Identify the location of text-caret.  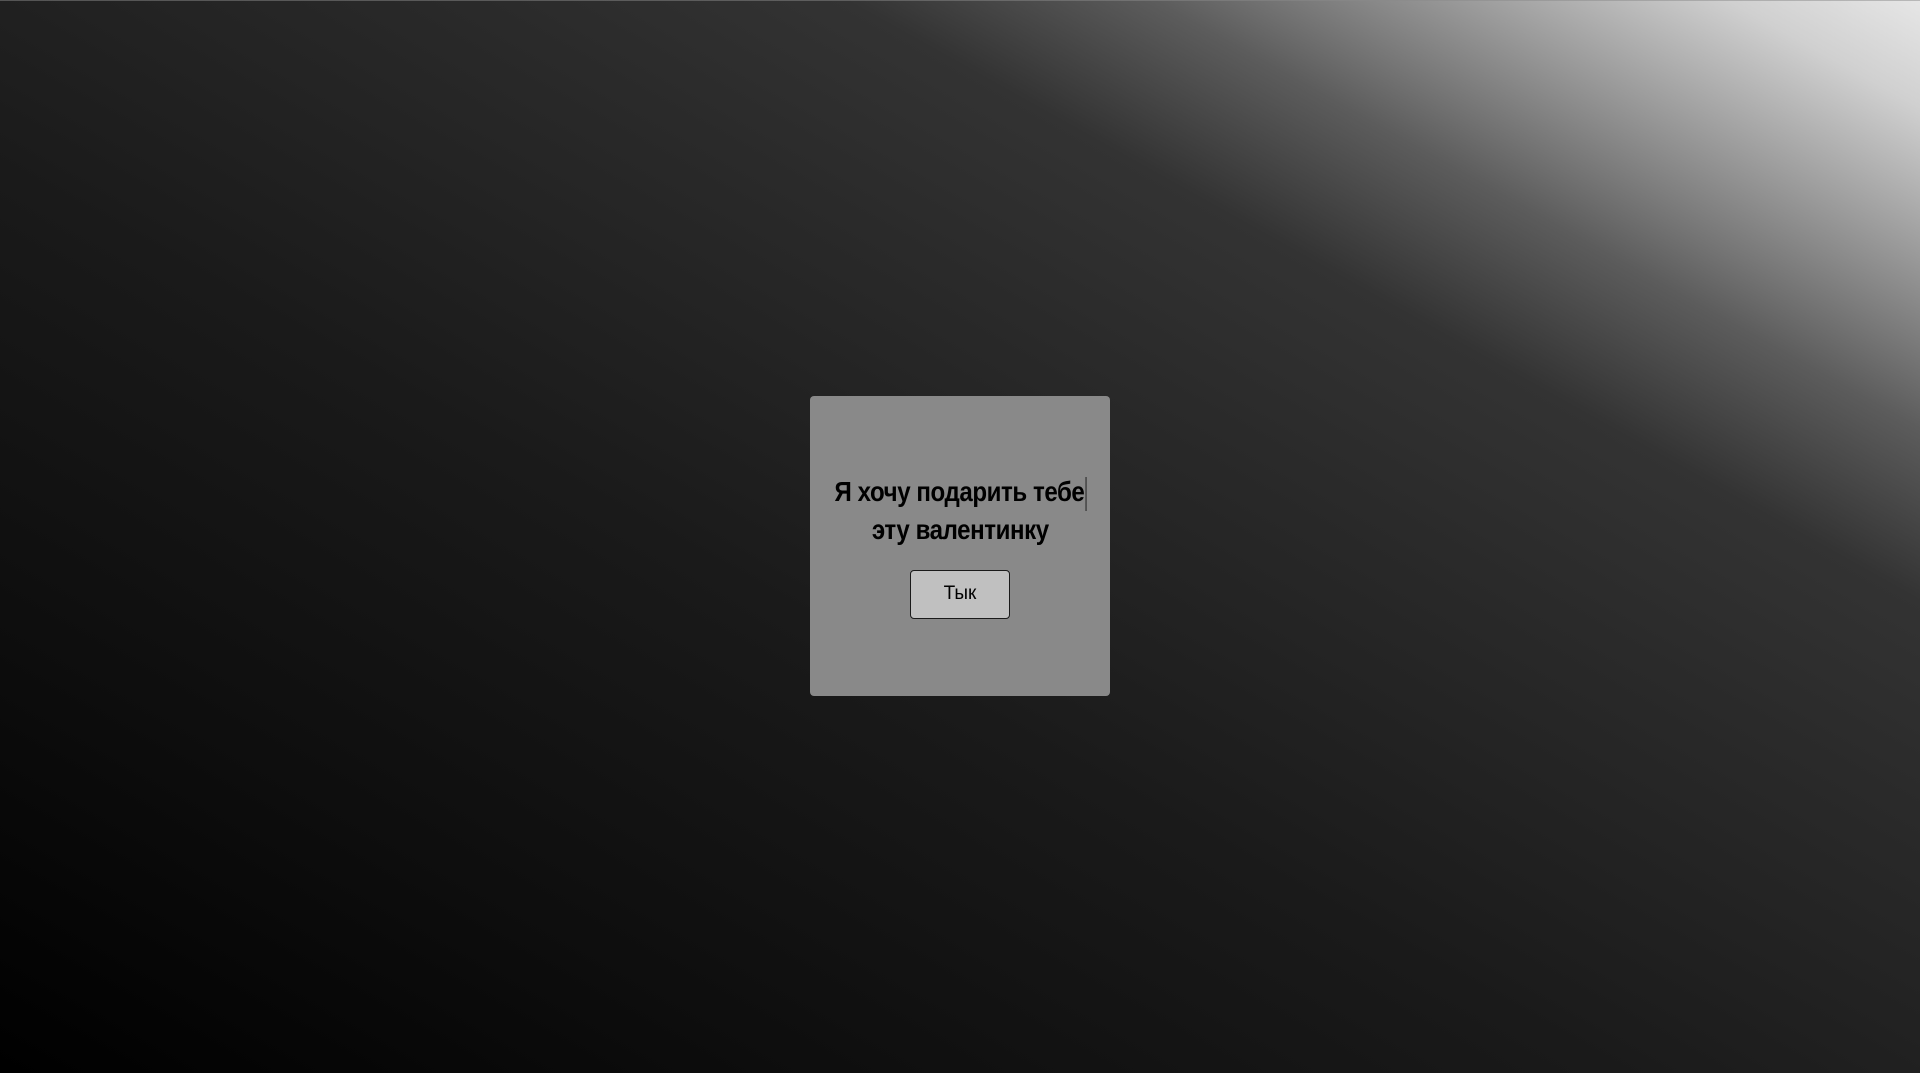
(1085, 493).